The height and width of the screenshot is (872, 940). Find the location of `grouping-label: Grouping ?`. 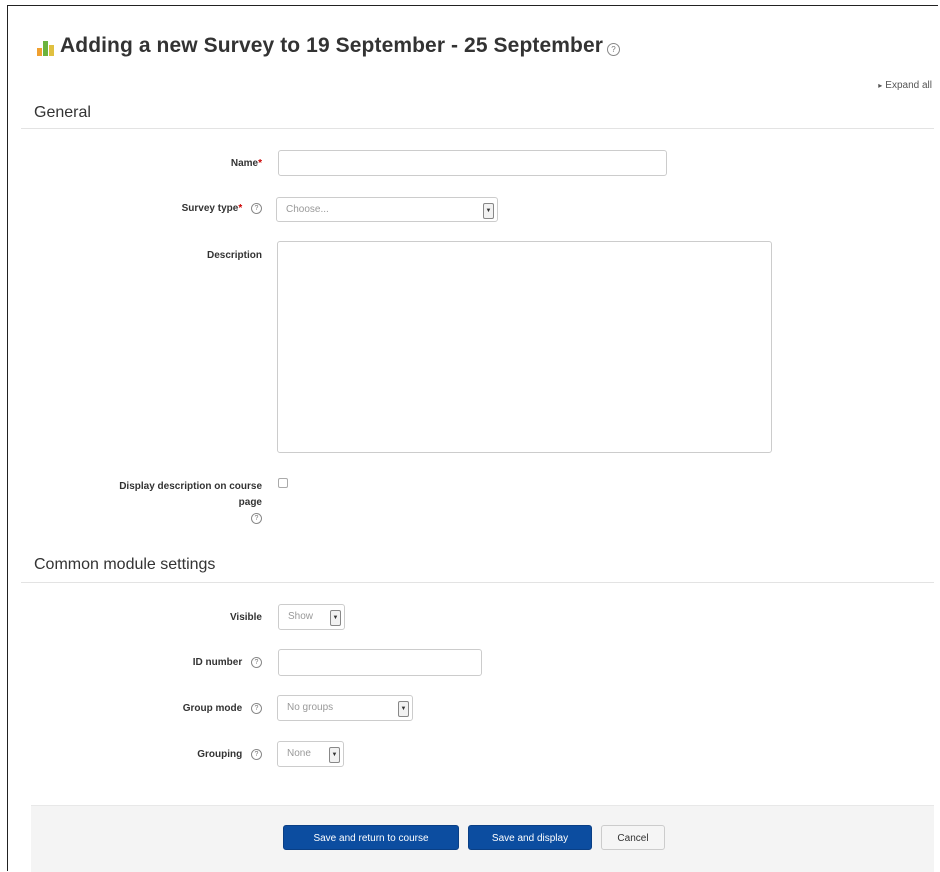

grouping-label: Grouping ? is located at coordinates (191, 754).